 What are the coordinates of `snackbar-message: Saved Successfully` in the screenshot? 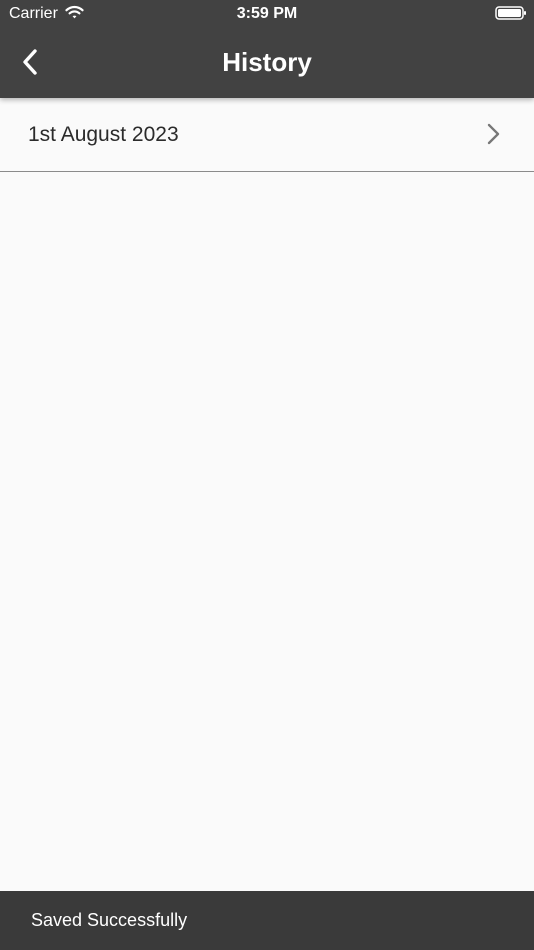 It's located at (109, 920).